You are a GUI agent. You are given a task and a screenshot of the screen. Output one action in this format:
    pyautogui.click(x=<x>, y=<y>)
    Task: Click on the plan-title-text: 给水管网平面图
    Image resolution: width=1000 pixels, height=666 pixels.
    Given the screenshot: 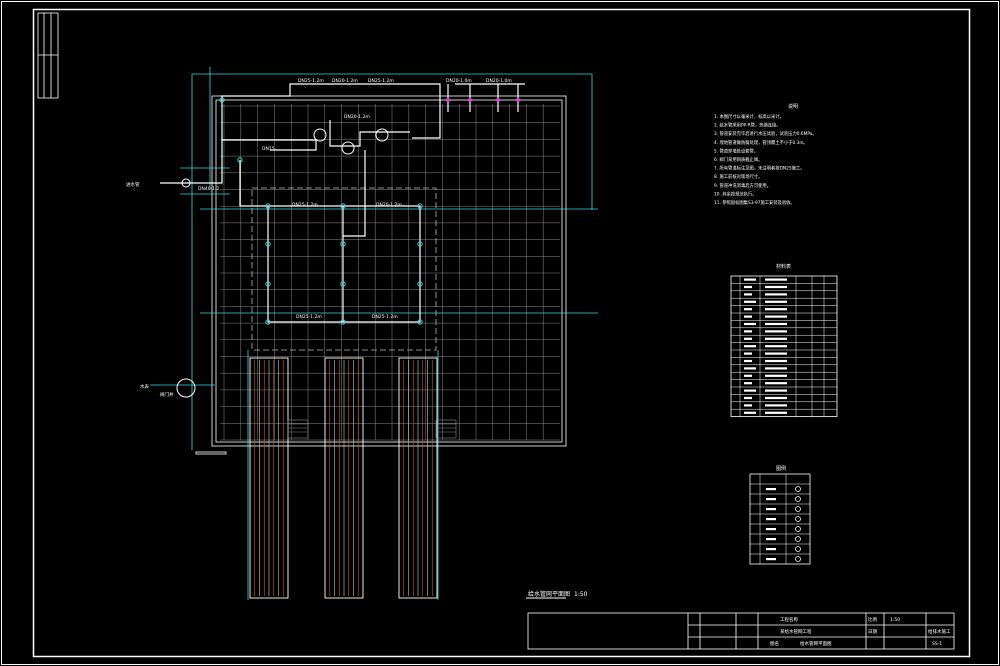 What is the action you would take?
    pyautogui.click(x=549, y=594)
    